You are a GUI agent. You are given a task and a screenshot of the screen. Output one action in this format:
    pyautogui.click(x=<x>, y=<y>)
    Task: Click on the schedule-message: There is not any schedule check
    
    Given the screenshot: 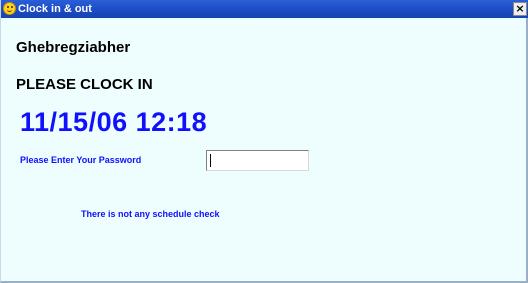 What is the action you would take?
    pyautogui.click(x=150, y=214)
    